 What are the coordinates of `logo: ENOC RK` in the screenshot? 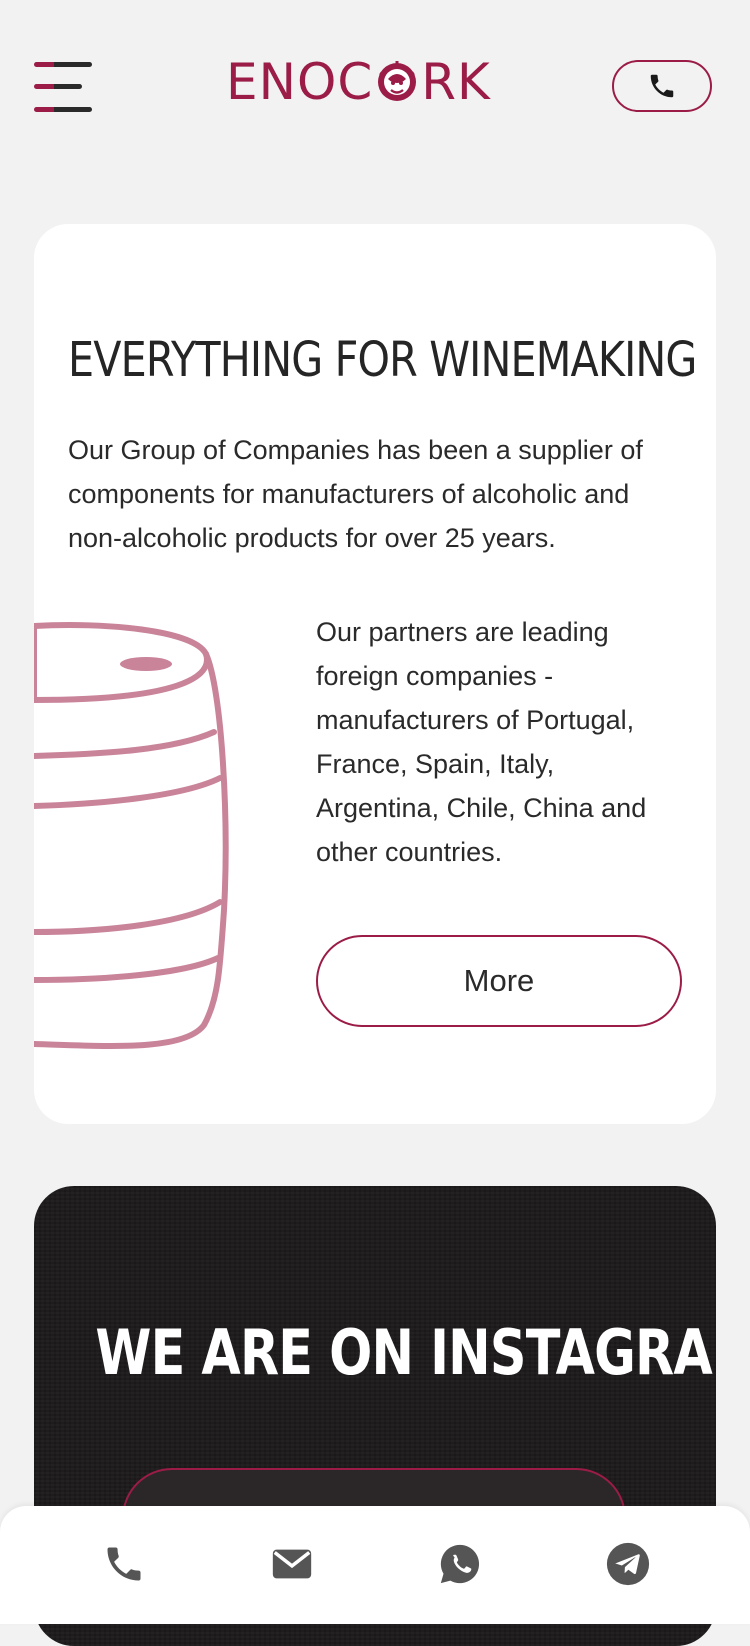 It's located at (358, 82).